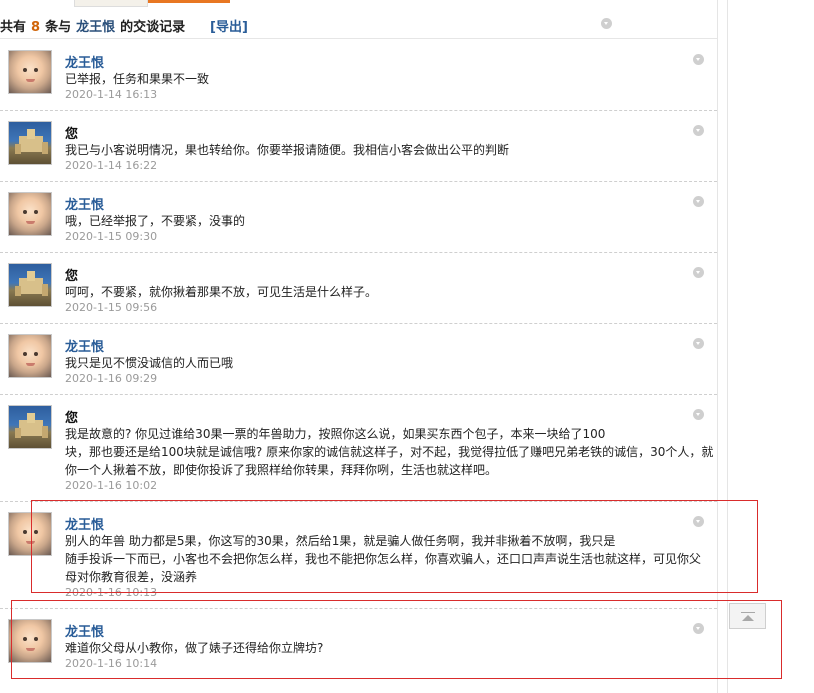 The width and height of the screenshot is (814, 693). I want to click on message-line: 已举报，任务和果果不一致, so click(137, 79).